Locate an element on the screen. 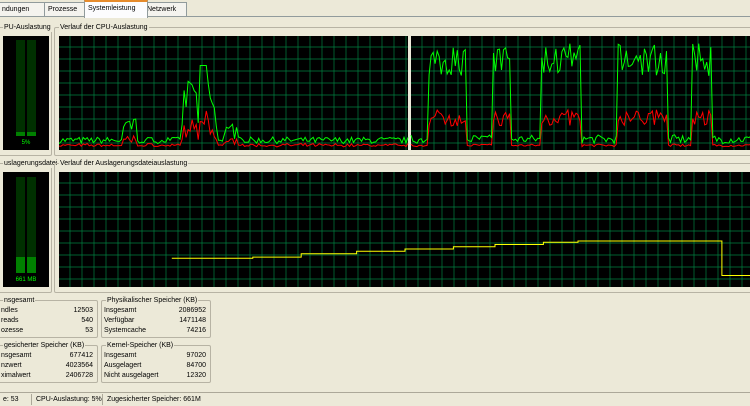  physical-memory-label: Insgesamt is located at coordinates (120, 310).